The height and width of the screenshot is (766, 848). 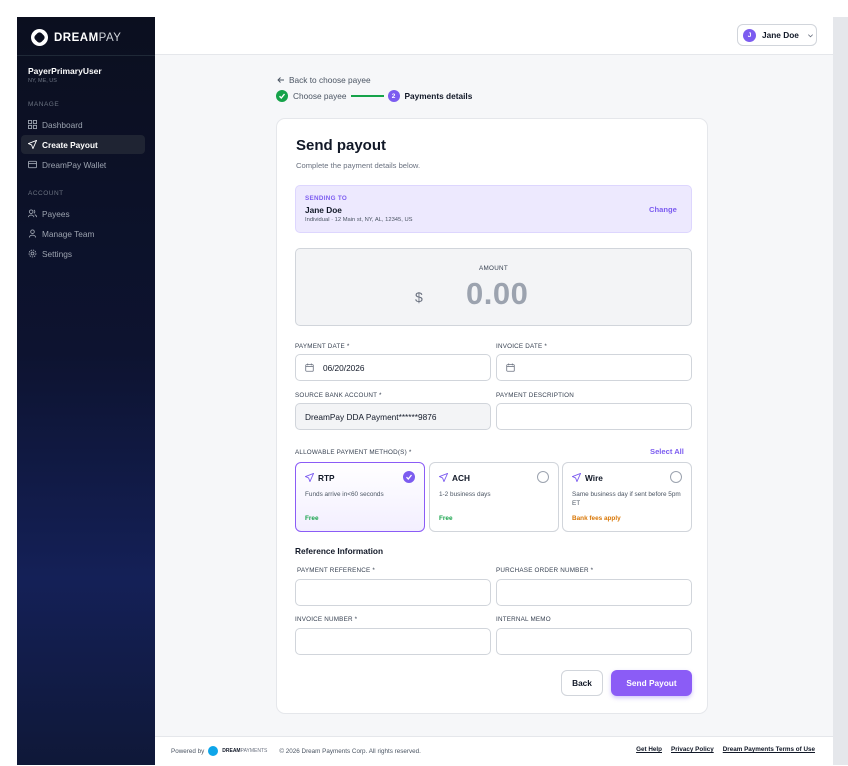 What do you see at coordinates (344, 367) in the screenshot?
I see `payment-date-value: 06/20/2026` at bounding box center [344, 367].